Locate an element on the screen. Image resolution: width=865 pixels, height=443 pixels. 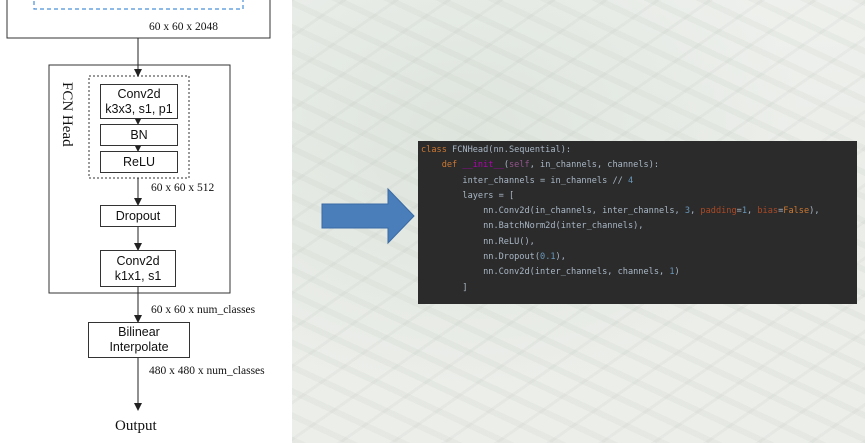
code-token: 0.1 is located at coordinates (548, 257).